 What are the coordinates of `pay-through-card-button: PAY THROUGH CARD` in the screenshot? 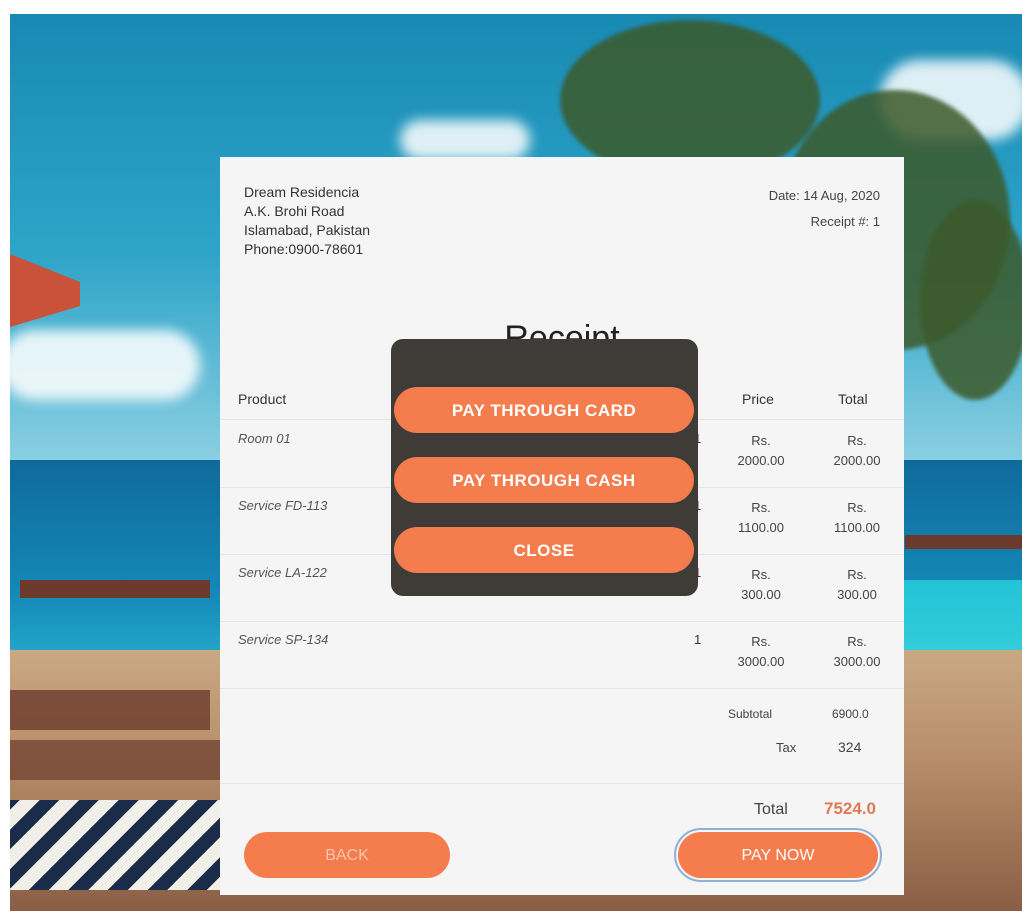 It's located at (544, 410).